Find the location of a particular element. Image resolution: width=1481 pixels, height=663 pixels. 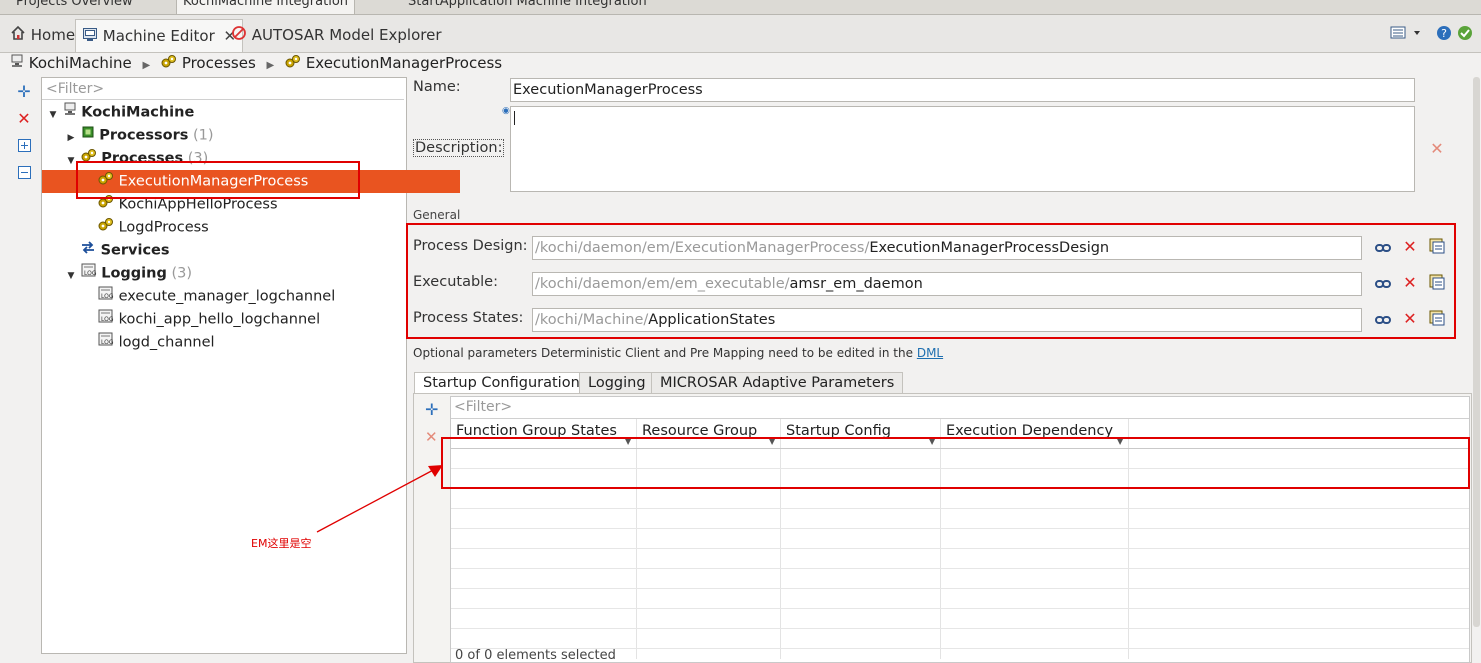

tree-item-logchannel: LOG execute_manager_logchannel is located at coordinates (251, 296).